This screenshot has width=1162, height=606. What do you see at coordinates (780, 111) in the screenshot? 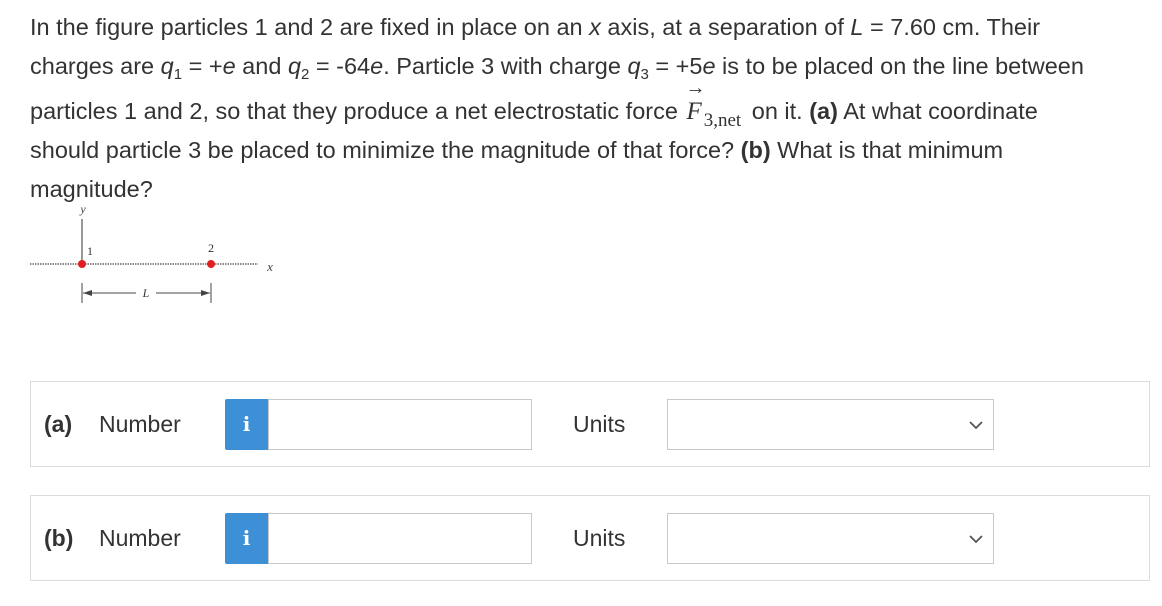
I see `question-text-span: on it.` at bounding box center [780, 111].